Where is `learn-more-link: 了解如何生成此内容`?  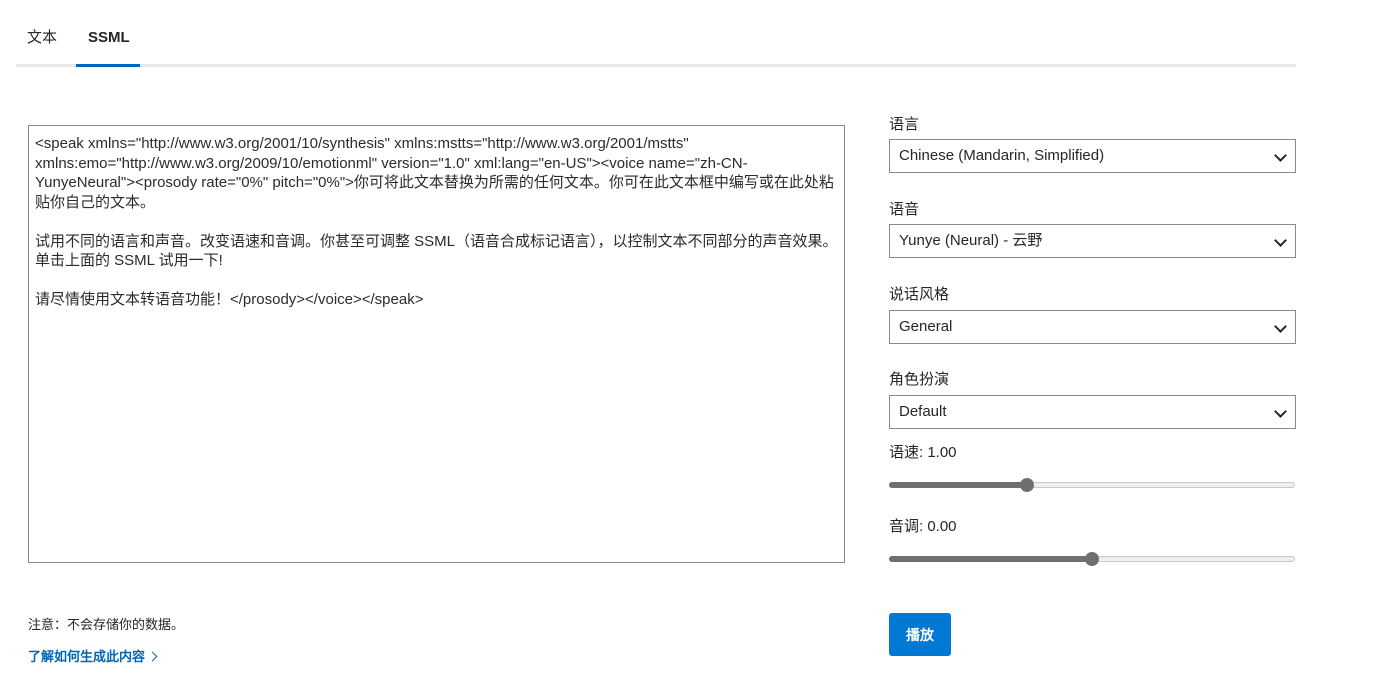
learn-more-link: 了解如何生成此内容 is located at coordinates (93, 655).